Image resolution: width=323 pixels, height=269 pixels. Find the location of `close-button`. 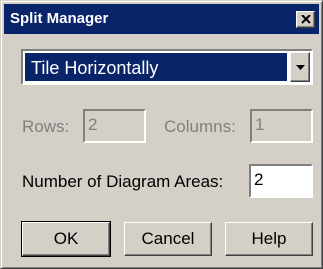

close-button is located at coordinates (305, 19).